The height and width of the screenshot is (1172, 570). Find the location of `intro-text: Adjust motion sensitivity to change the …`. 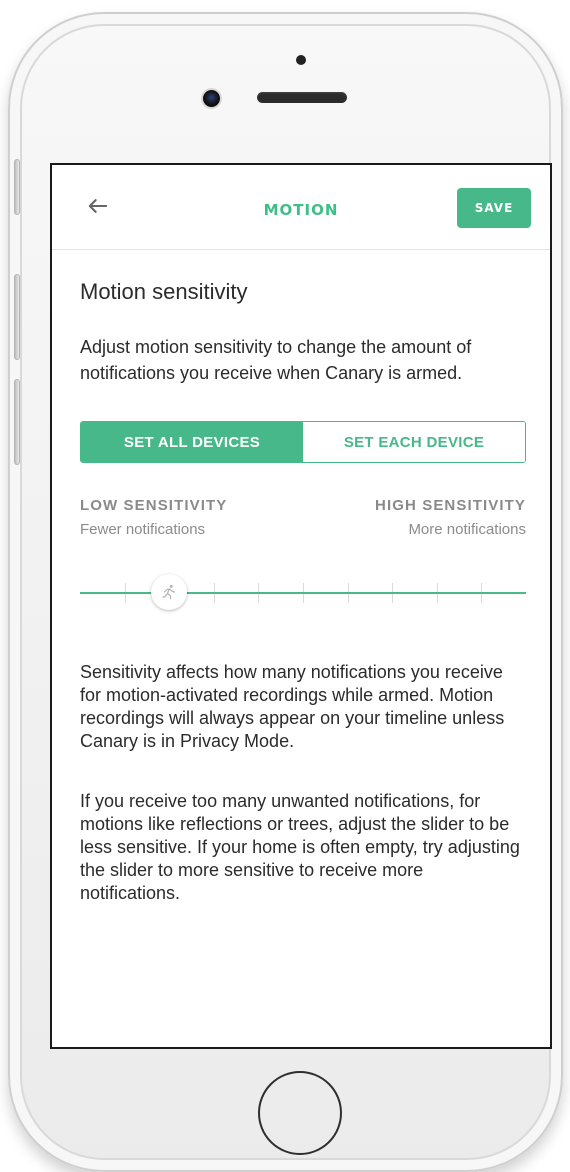

intro-text: Adjust motion sensitivity to change the … is located at coordinates (276, 360).